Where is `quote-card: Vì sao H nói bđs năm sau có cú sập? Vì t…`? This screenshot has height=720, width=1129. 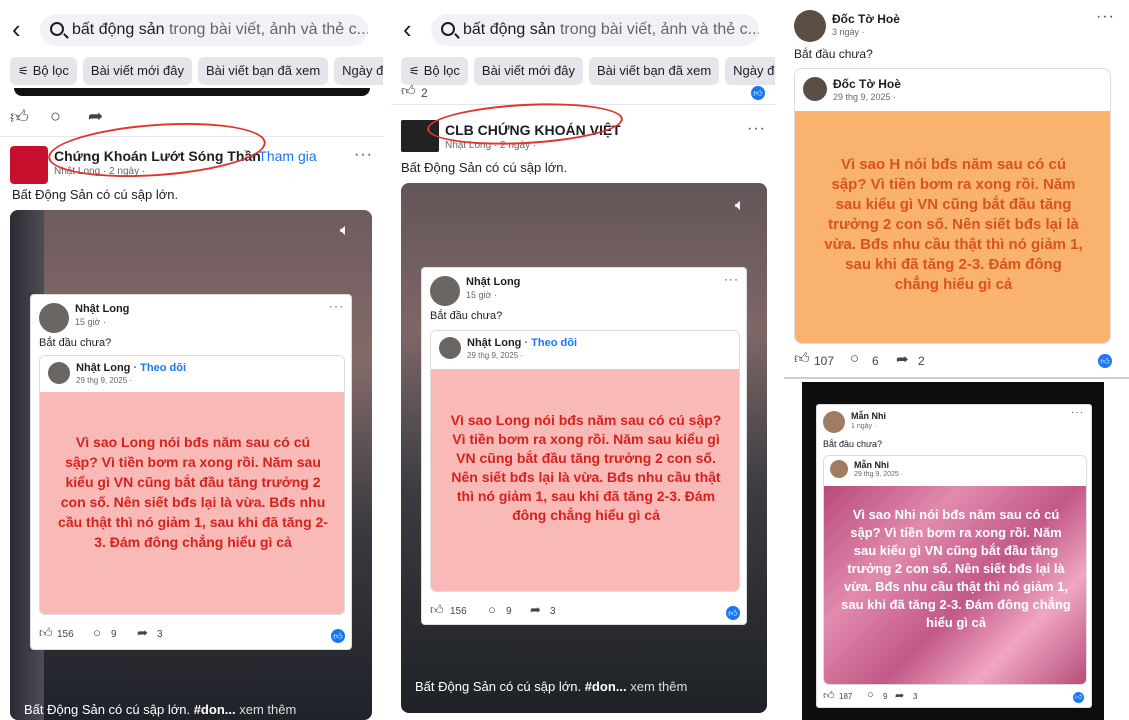 quote-card: Vì sao H nói bđs năm sau có cú sập? Vì t… is located at coordinates (952, 227).